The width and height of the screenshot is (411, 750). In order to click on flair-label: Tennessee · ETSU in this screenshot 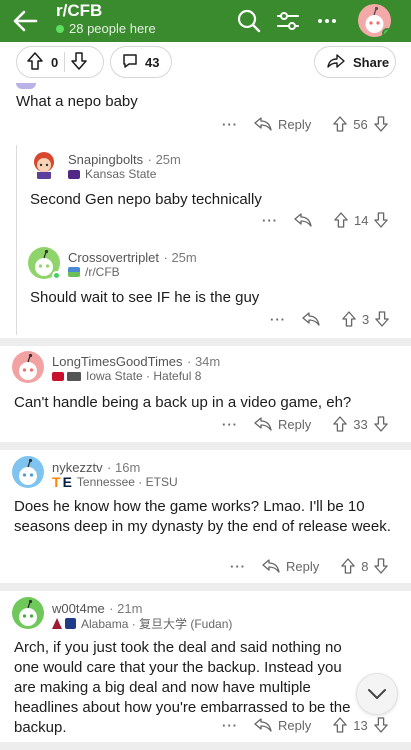, I will do `click(127, 482)`.